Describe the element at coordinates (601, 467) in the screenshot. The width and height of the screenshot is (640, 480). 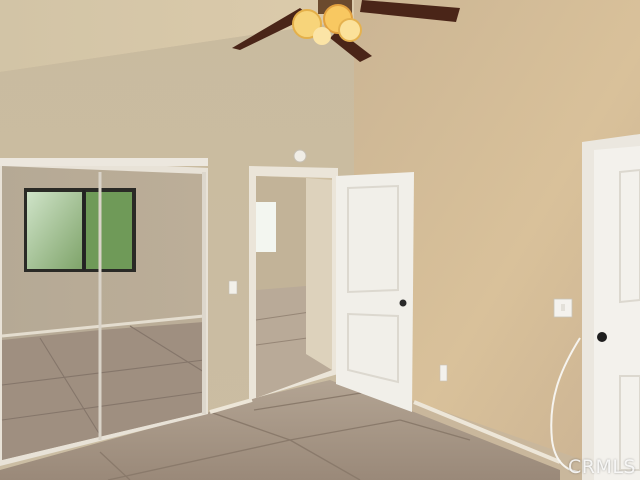
I see `watermark: CRMLS` at that location.